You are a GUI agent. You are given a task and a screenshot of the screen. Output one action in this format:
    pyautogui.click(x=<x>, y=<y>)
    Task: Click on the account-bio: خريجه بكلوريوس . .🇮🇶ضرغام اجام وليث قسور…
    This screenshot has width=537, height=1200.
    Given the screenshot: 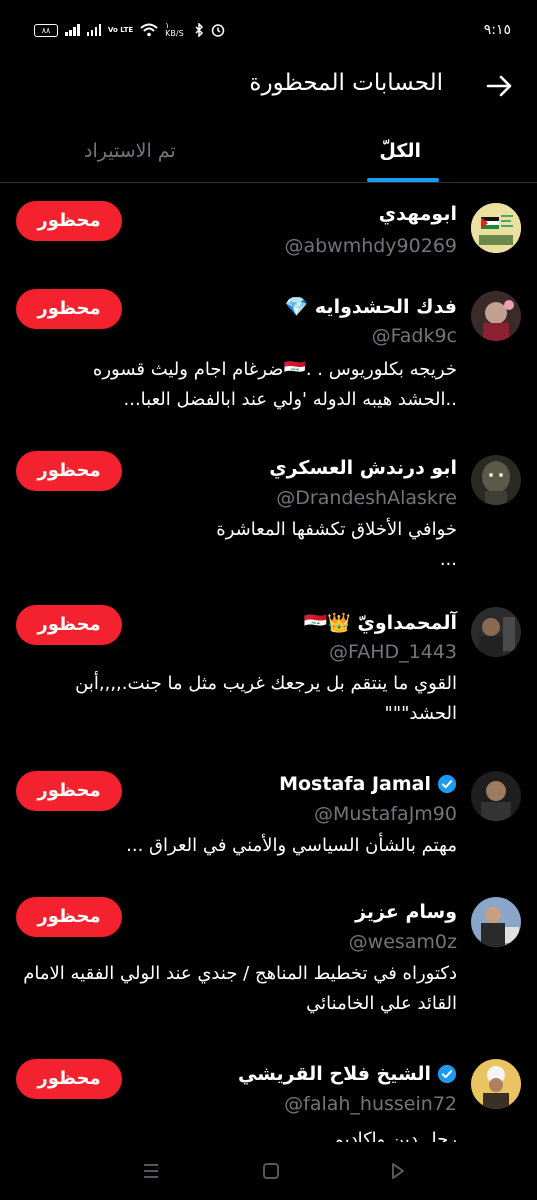 What is the action you would take?
    pyautogui.click(x=274, y=384)
    